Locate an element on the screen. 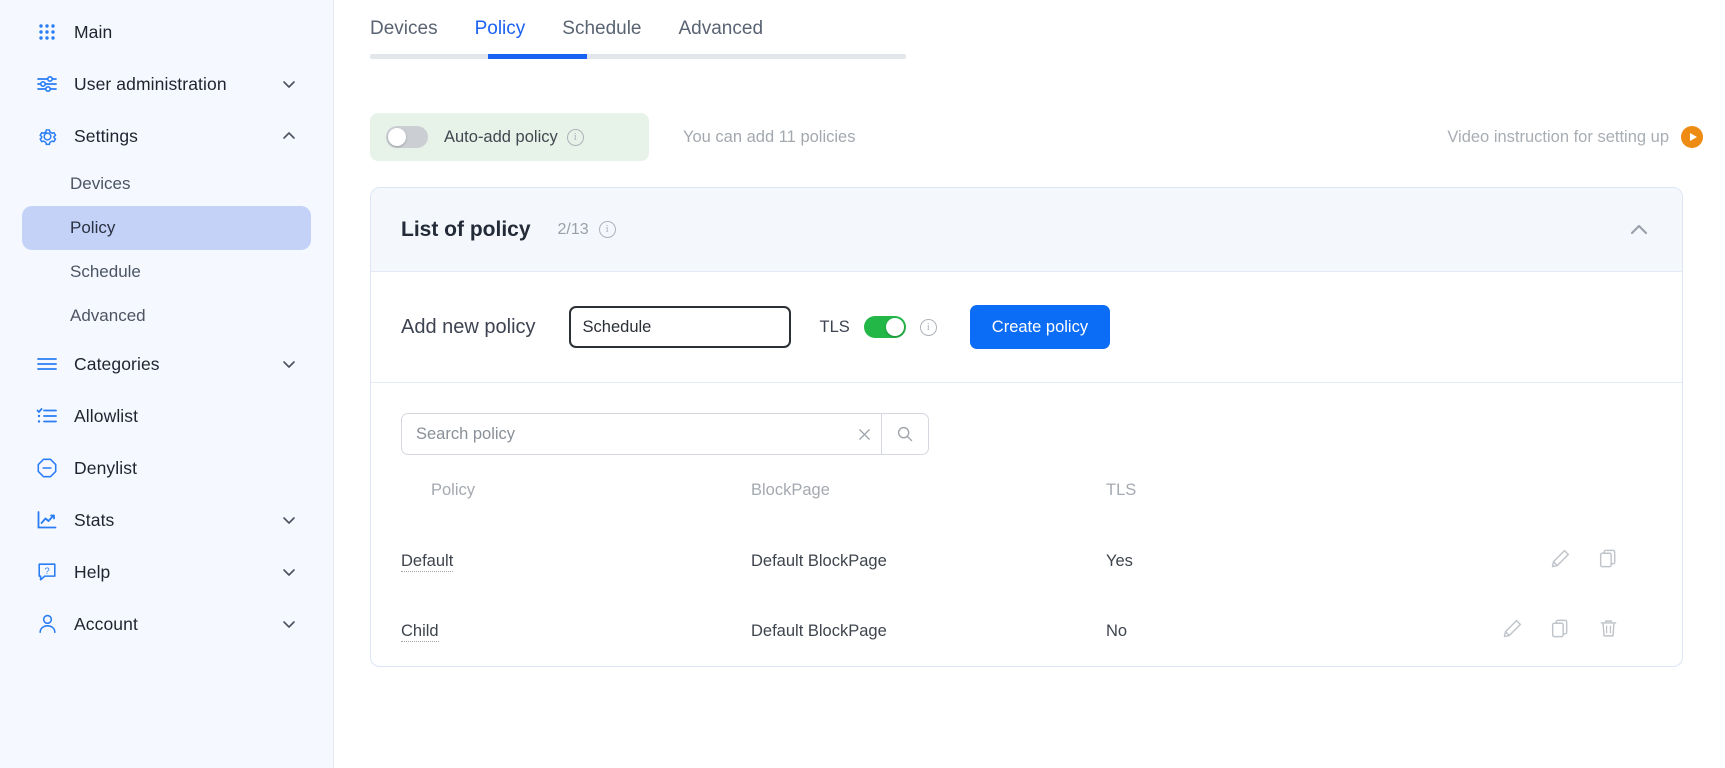  sidebar-item-main: Main is located at coordinates (166, 32).